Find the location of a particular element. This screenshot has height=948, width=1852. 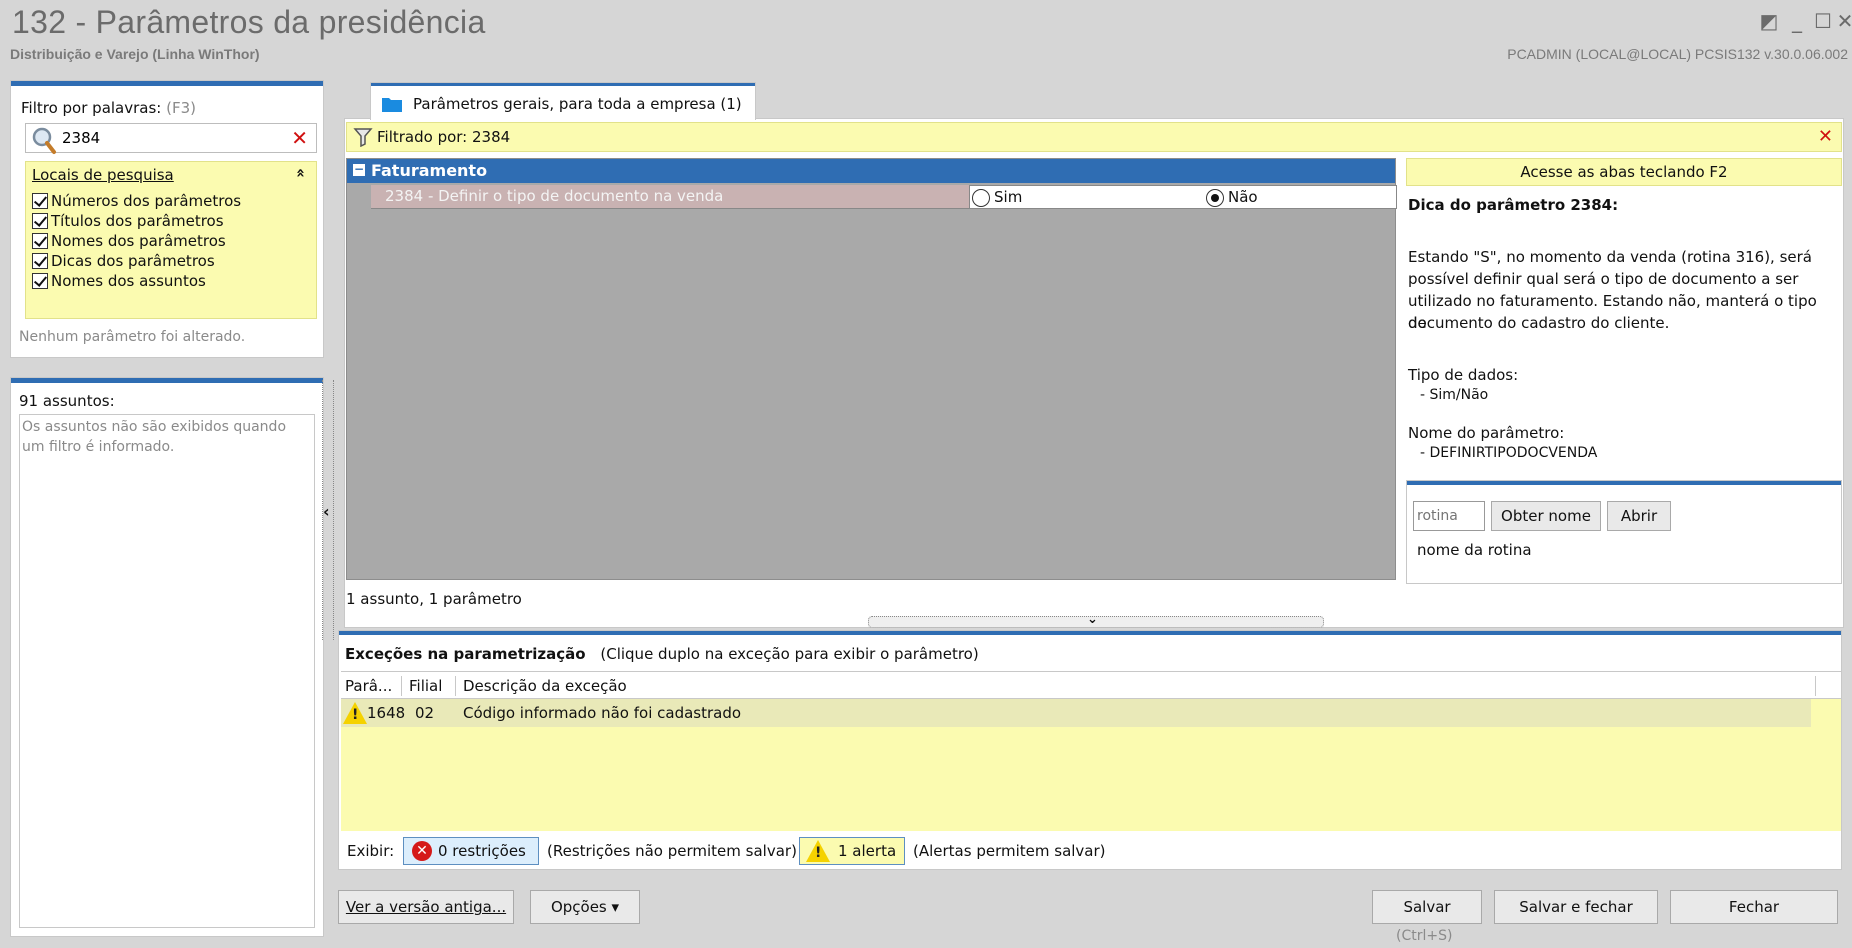

alerts-note: (Alertas permitem salvar) is located at coordinates (1009, 851).